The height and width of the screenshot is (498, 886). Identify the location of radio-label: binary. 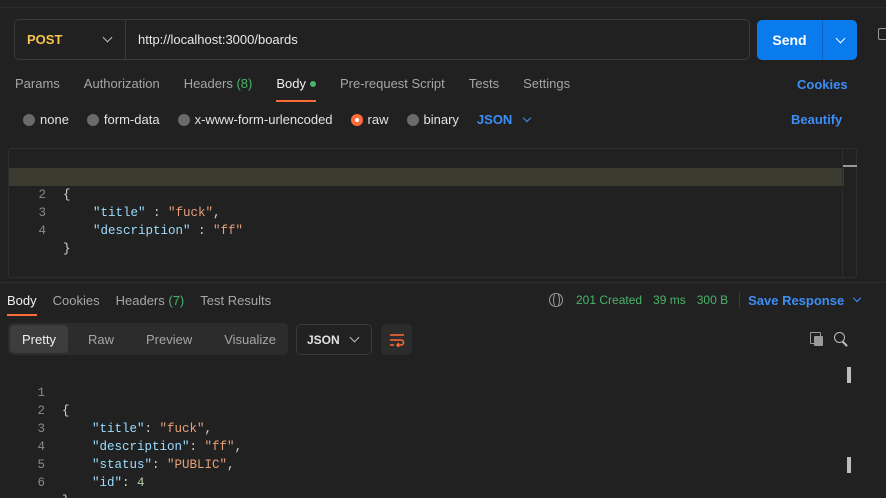
(441, 119).